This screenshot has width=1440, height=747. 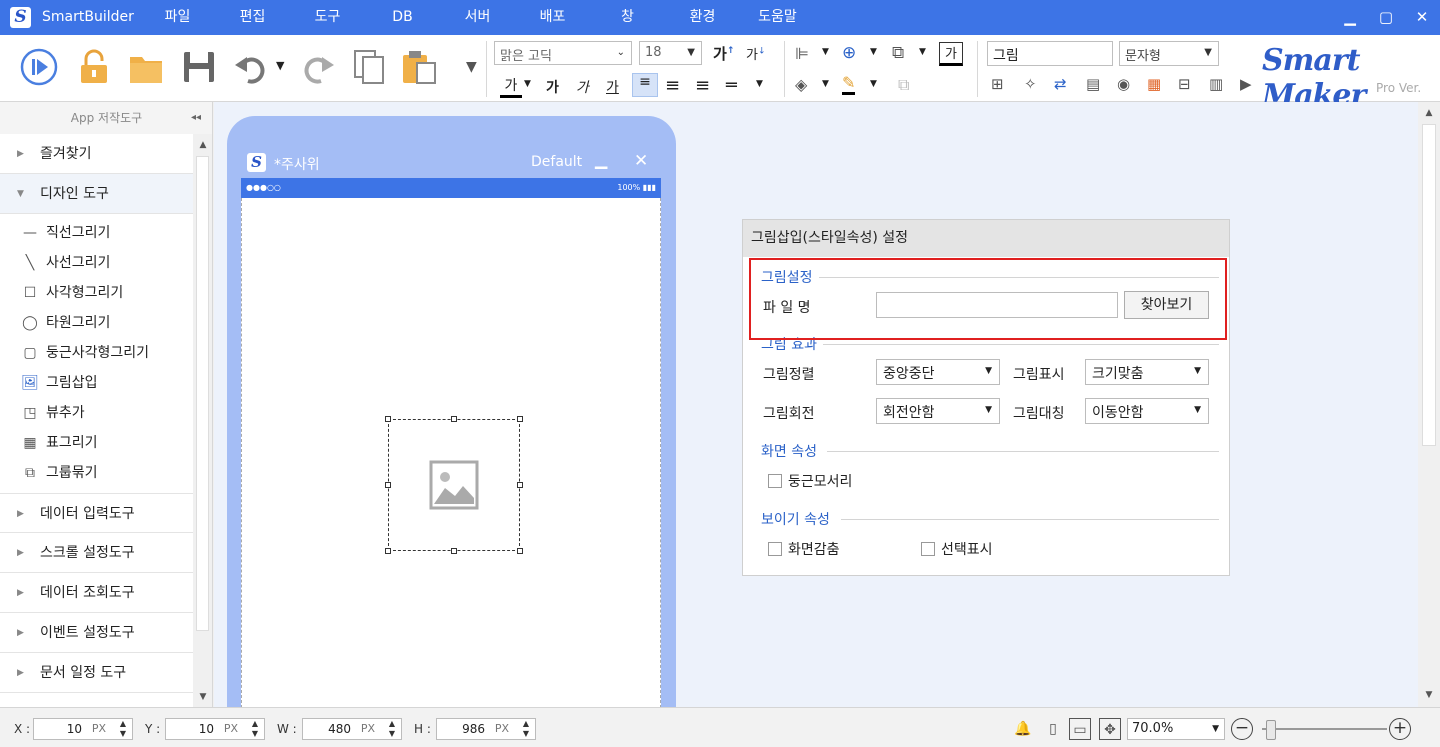 I want to click on image-placeholder, so click(x=454, y=485).